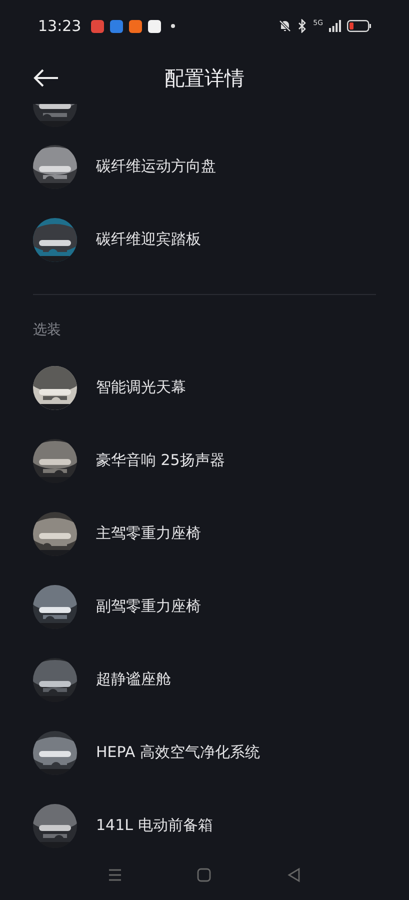 The width and height of the screenshot is (409, 900). Describe the element at coordinates (173, 26) in the screenshot. I see `notification-dot` at that location.